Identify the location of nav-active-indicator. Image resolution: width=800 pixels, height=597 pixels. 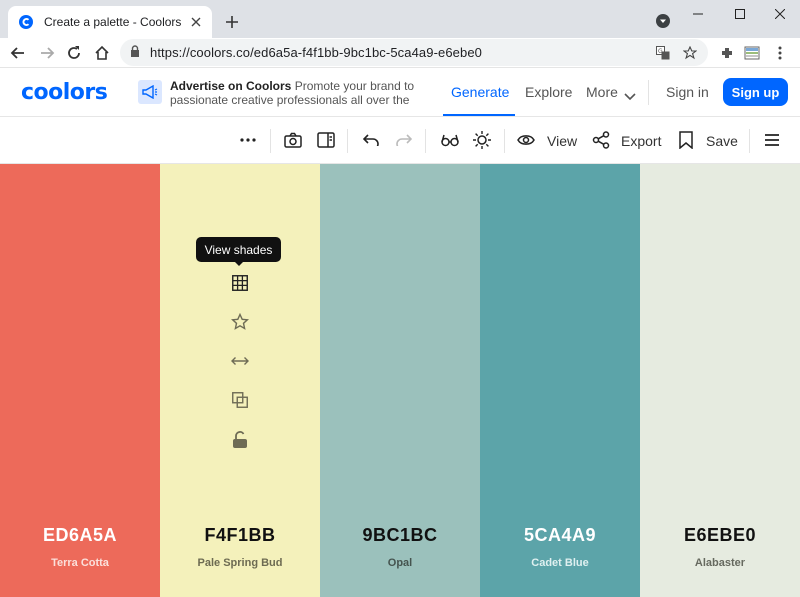
(479, 115).